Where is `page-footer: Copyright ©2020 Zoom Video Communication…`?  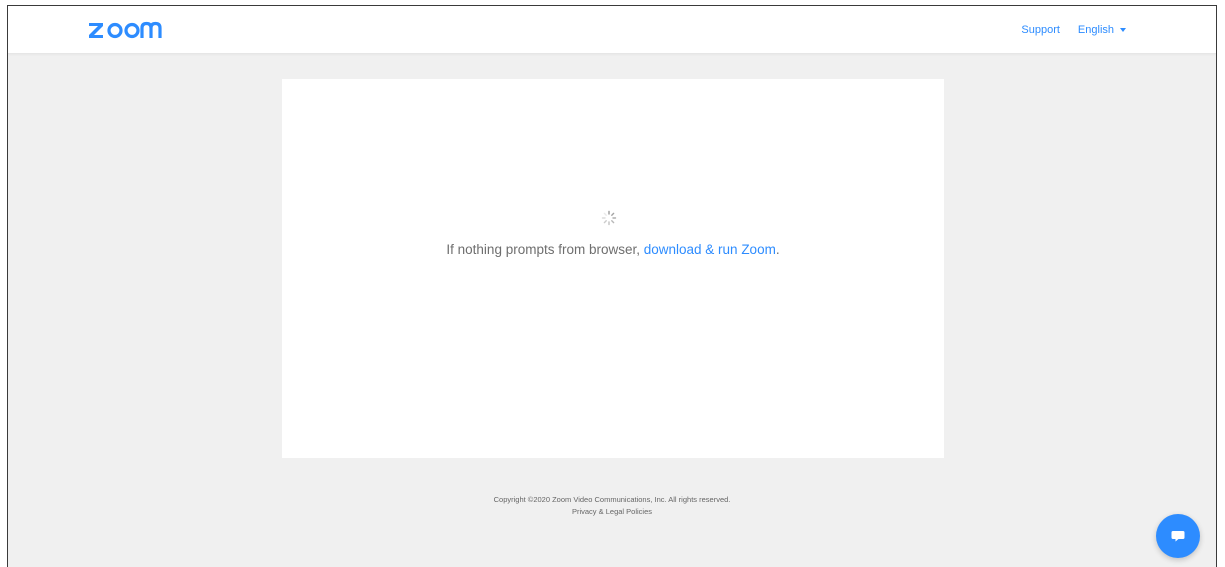
page-footer: Copyright ©2020 Zoom Video Communication… is located at coordinates (612, 506).